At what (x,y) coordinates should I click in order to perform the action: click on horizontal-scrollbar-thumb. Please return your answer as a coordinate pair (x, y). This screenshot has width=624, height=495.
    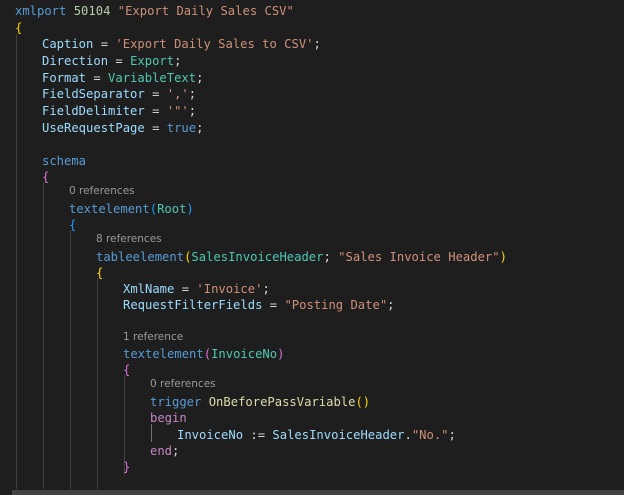
    Looking at the image, I should click on (318, 492).